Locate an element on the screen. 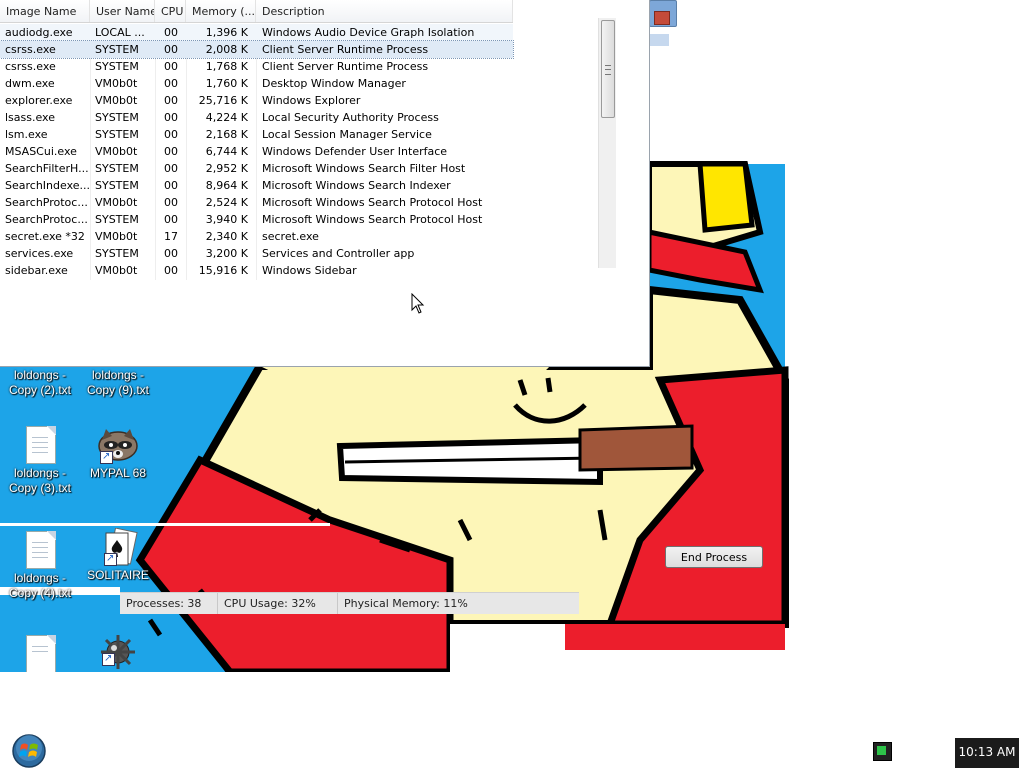  process-memory: 2,340 K is located at coordinates (226, 236).